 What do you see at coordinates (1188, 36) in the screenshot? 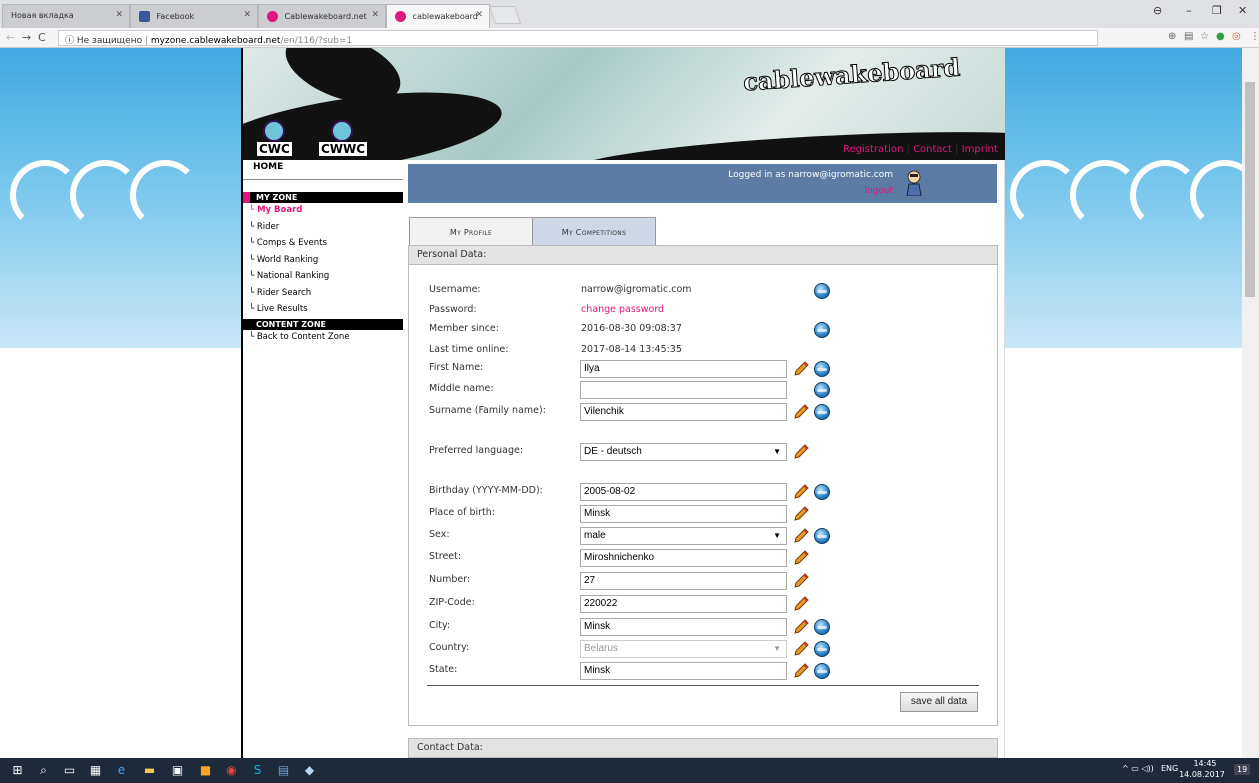
I see `translate-icon: ▤` at bounding box center [1188, 36].